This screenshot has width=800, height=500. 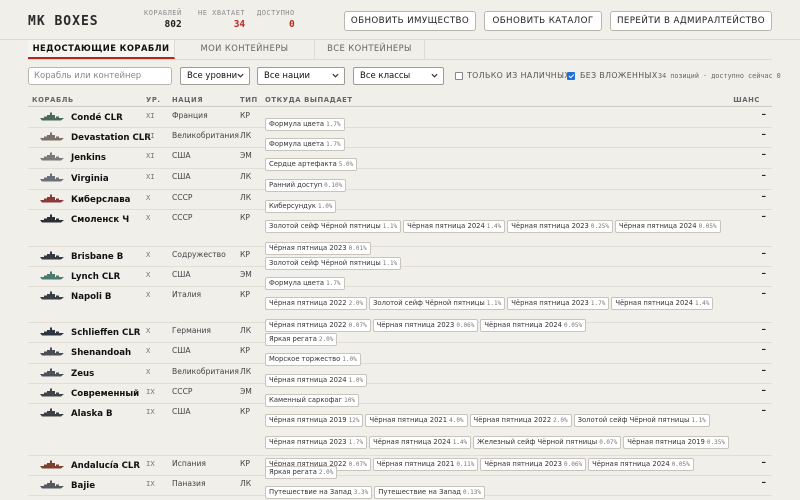 I want to click on container-name: Чёрная пятница 2023, so click(x=308, y=442).